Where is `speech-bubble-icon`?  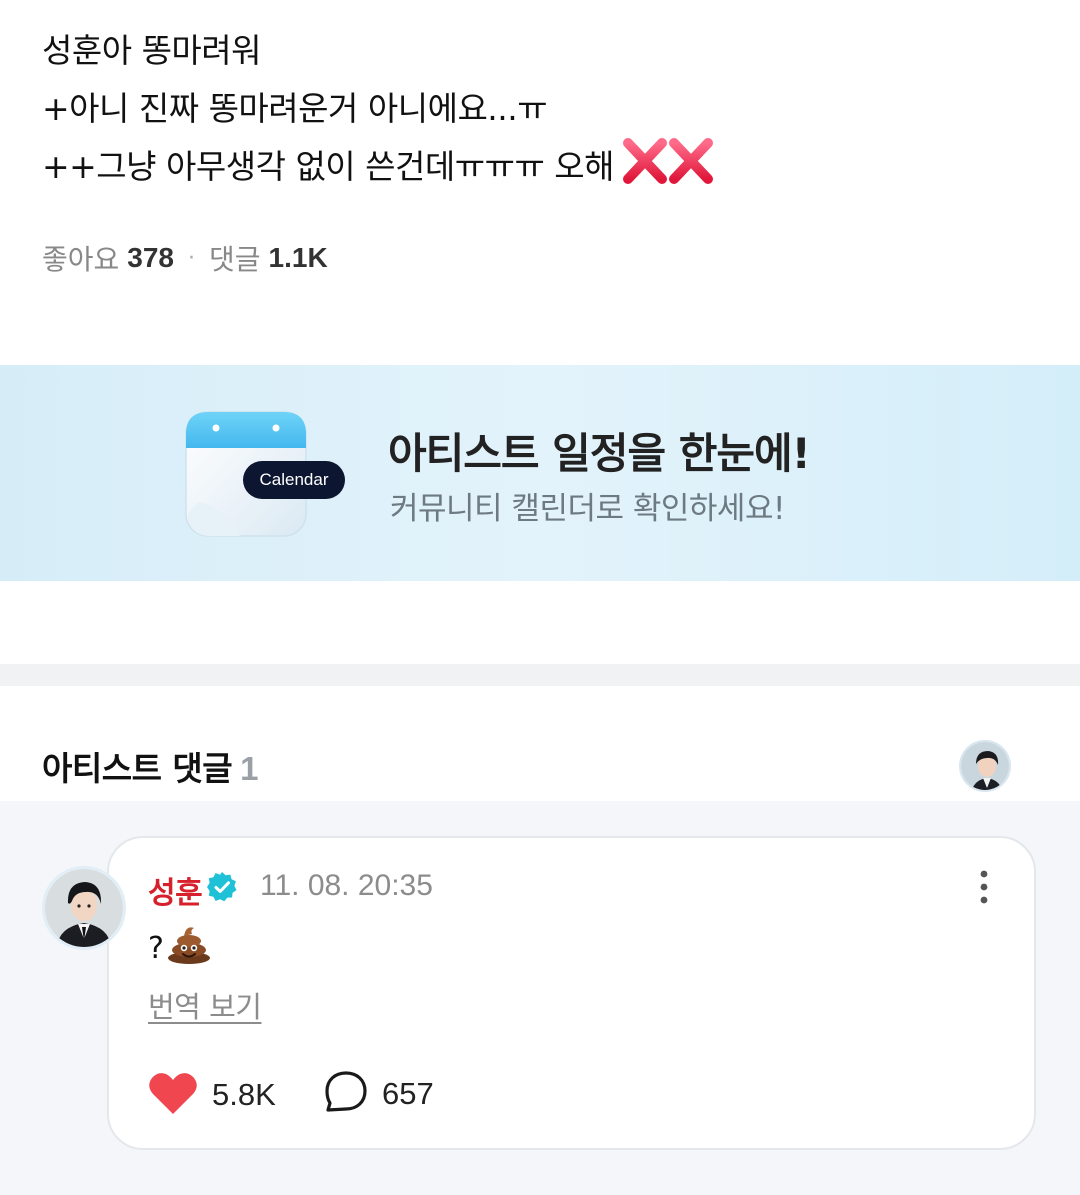 speech-bubble-icon is located at coordinates (346, 1094).